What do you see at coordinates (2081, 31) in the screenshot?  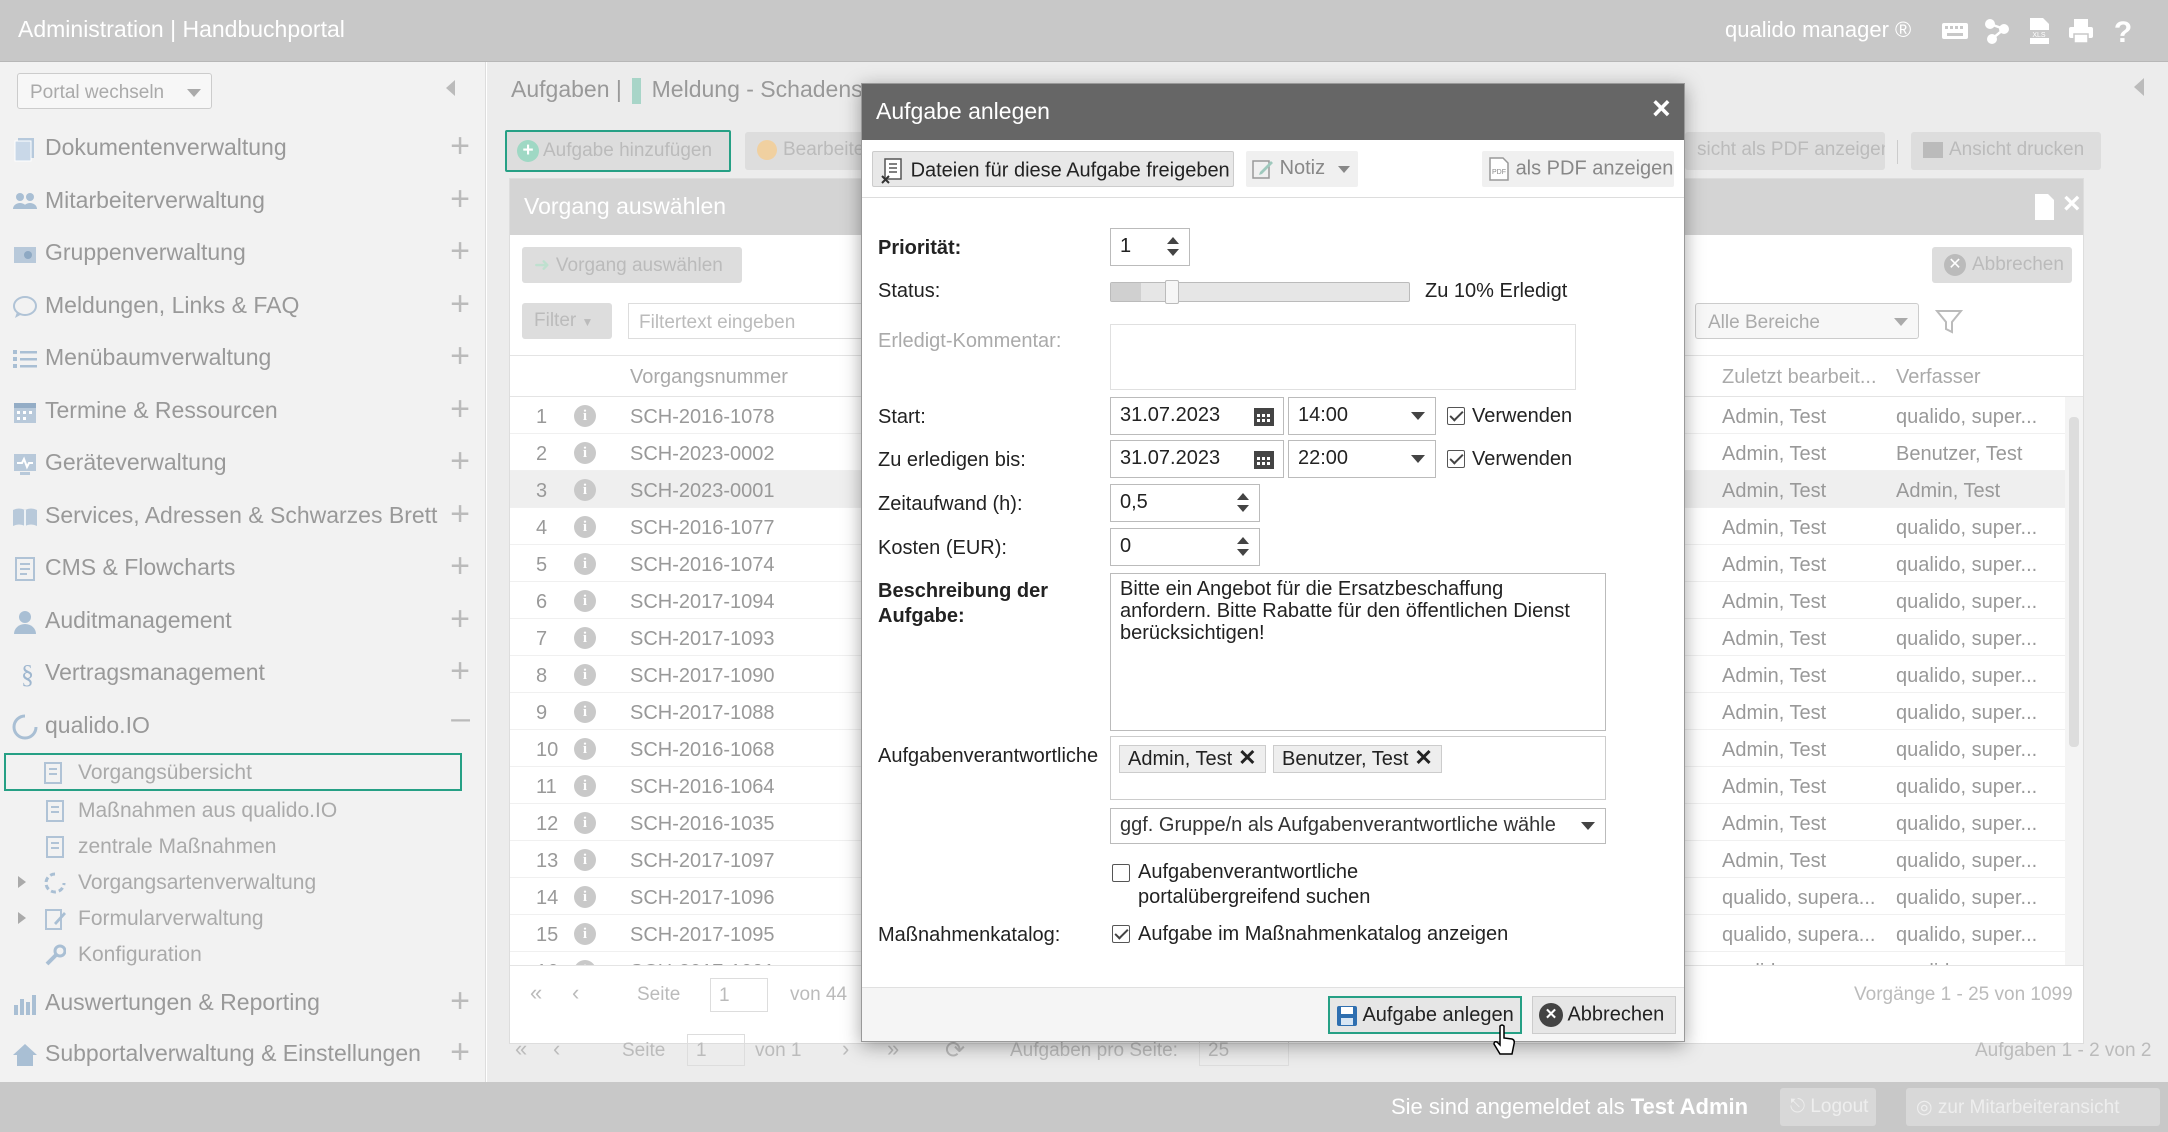 I see `print-icon` at bounding box center [2081, 31].